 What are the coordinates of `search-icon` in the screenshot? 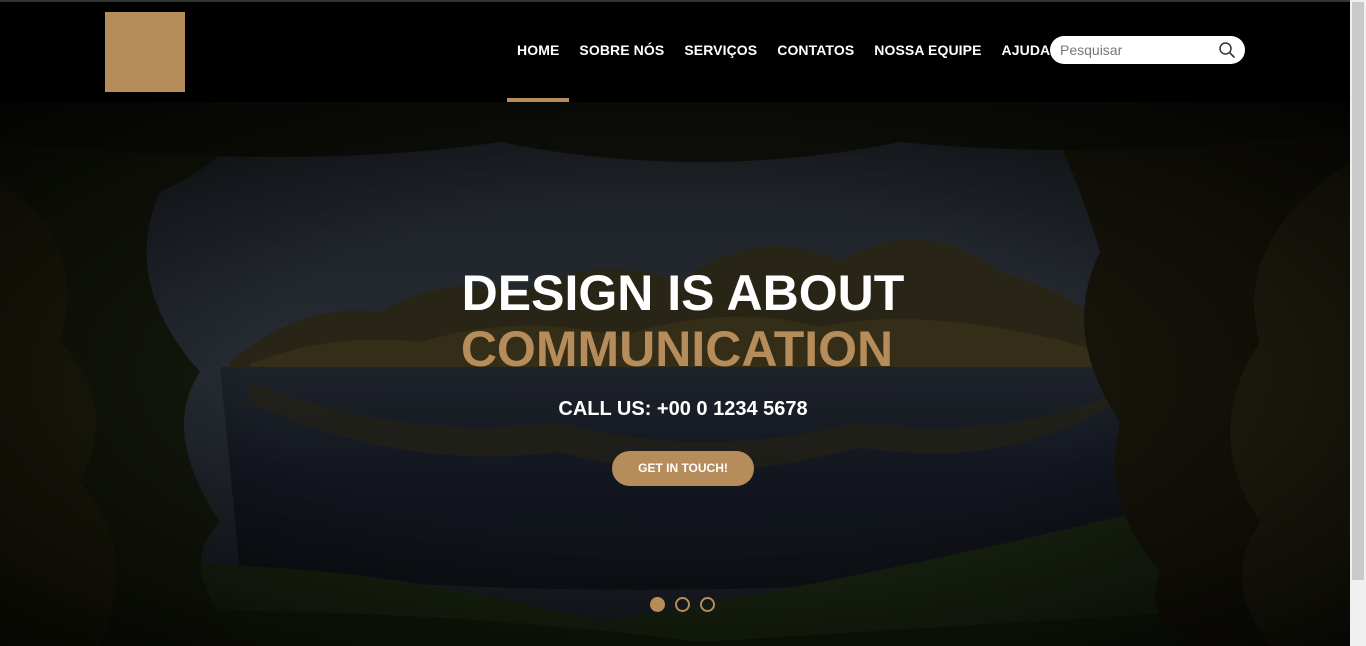 It's located at (1227, 50).